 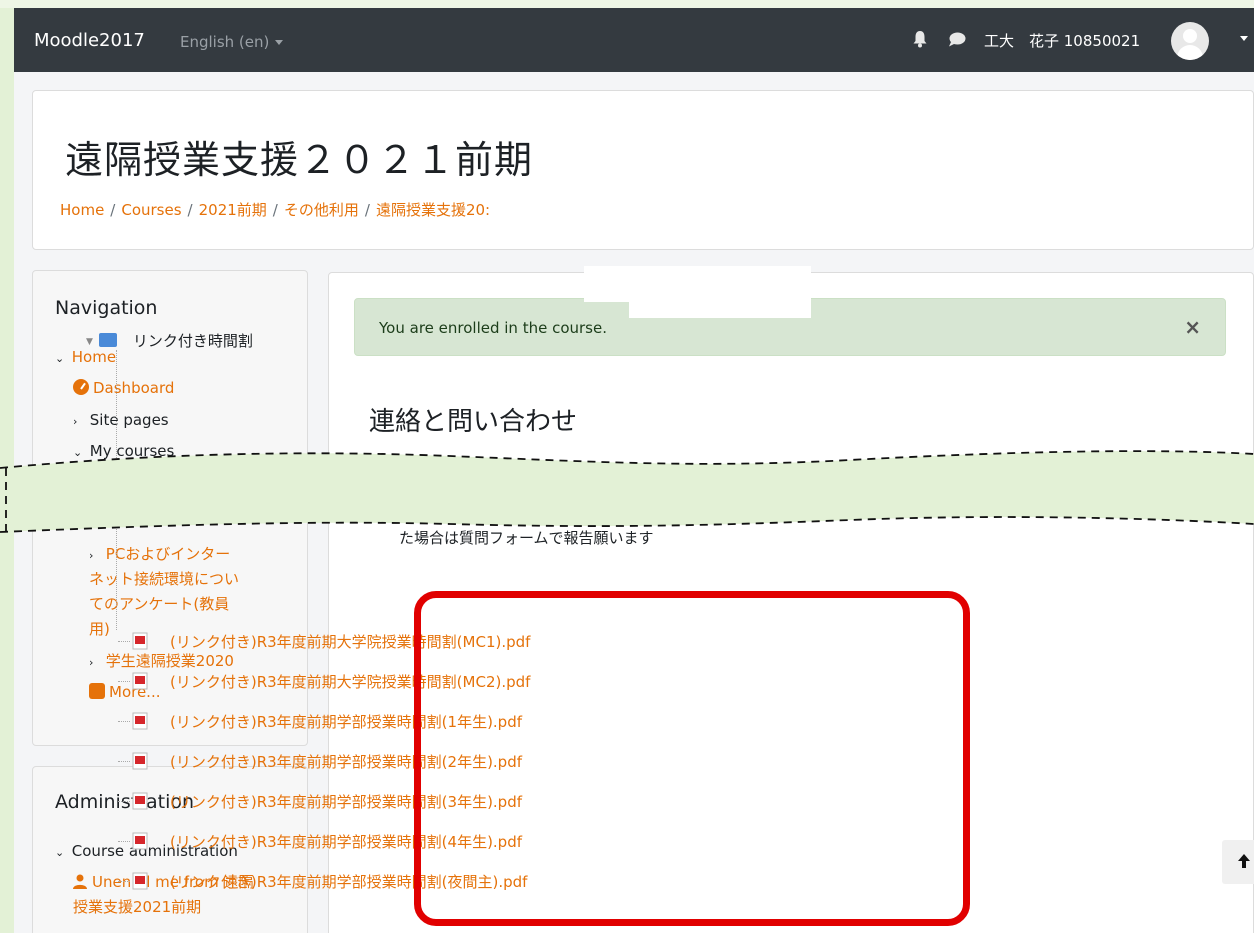 I want to click on redaction-patch, so click(x=720, y=292).